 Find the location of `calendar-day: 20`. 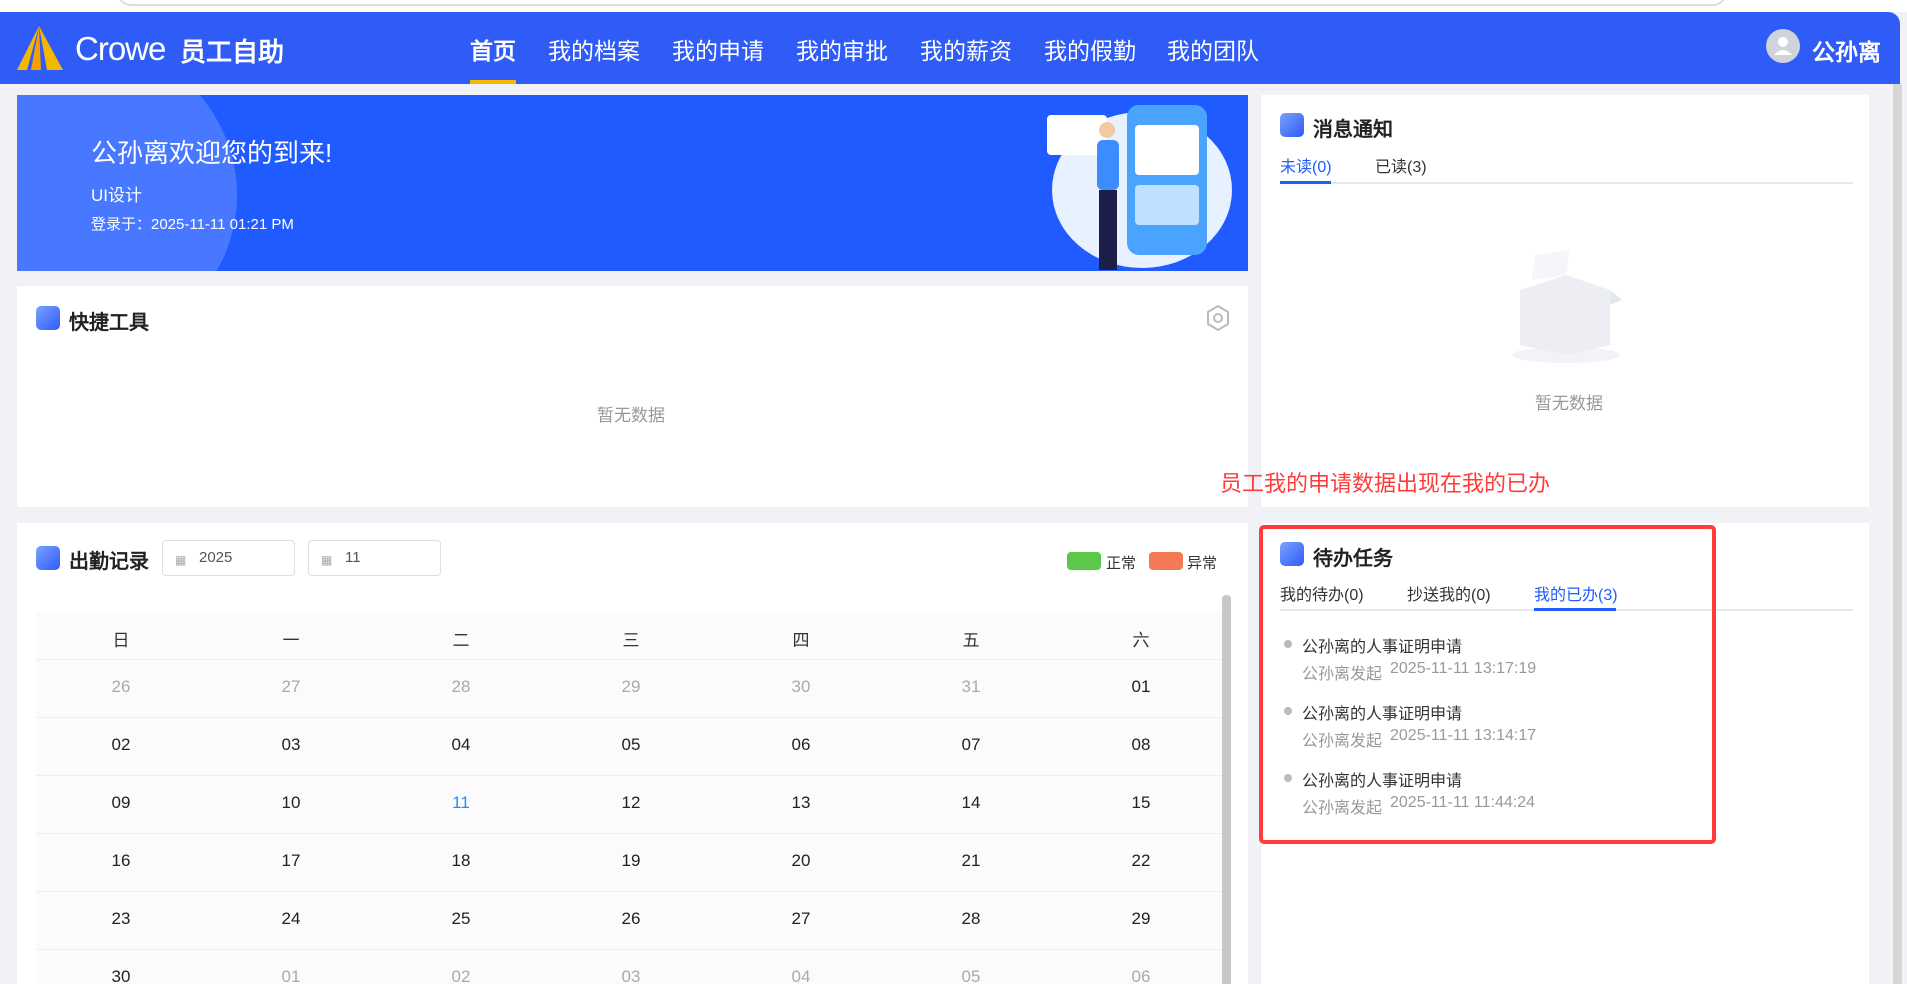

calendar-day: 20 is located at coordinates (801, 861).